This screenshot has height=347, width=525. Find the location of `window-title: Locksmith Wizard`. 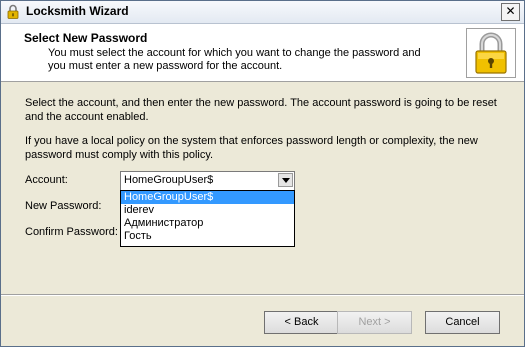

window-title: Locksmith Wizard is located at coordinates (77, 11).